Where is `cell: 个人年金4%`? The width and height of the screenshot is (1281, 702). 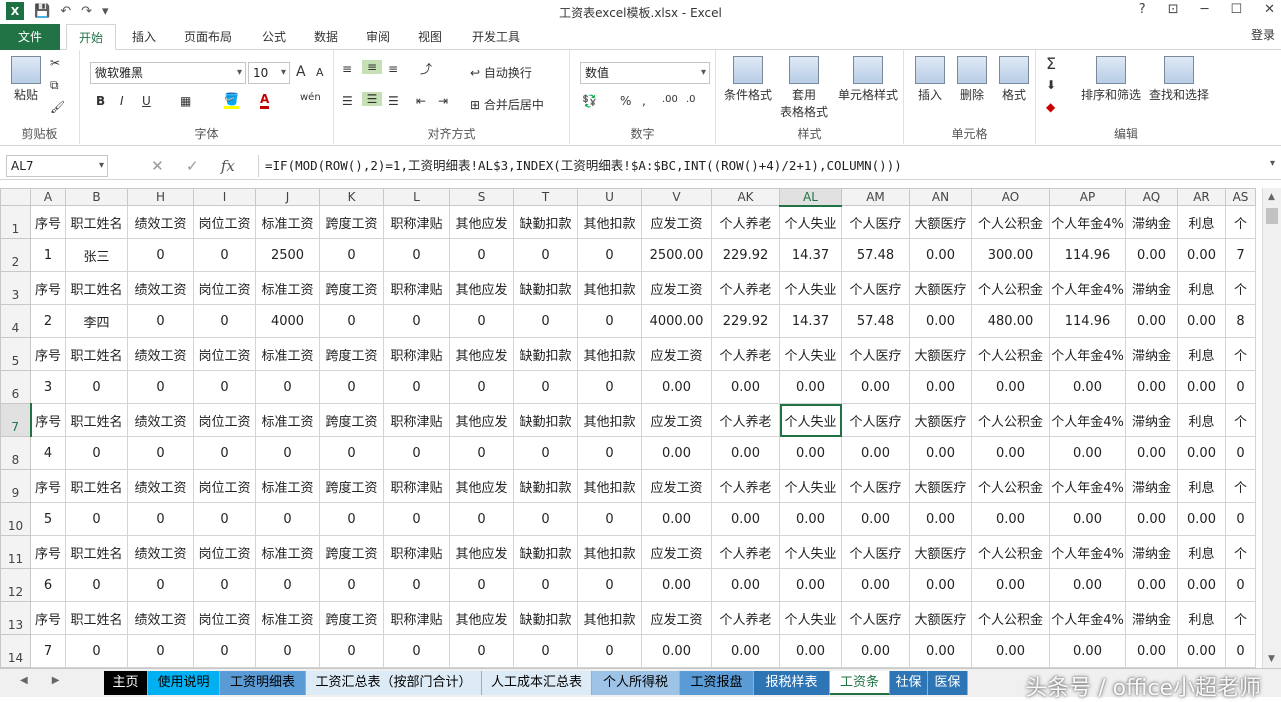 cell: 个人年金4% is located at coordinates (1087, 486).